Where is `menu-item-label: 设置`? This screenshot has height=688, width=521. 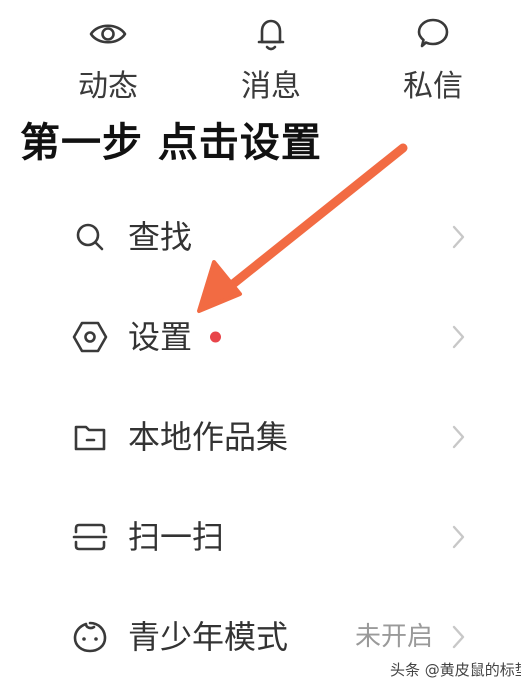 menu-item-label: 设置 is located at coordinates (160, 337).